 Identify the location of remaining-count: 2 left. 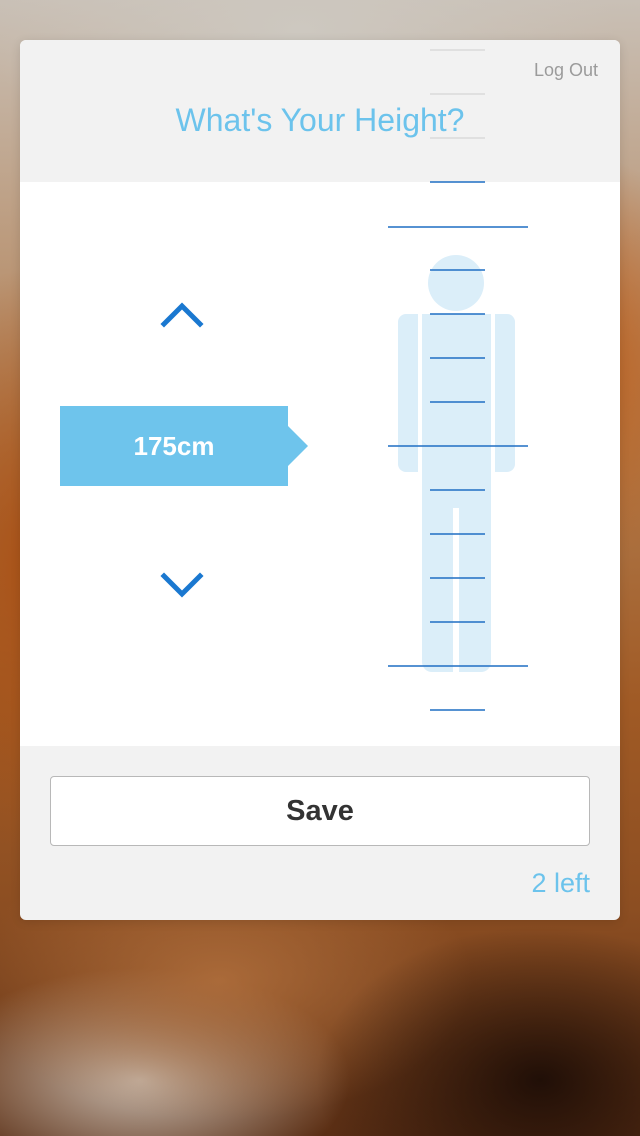
(560, 883).